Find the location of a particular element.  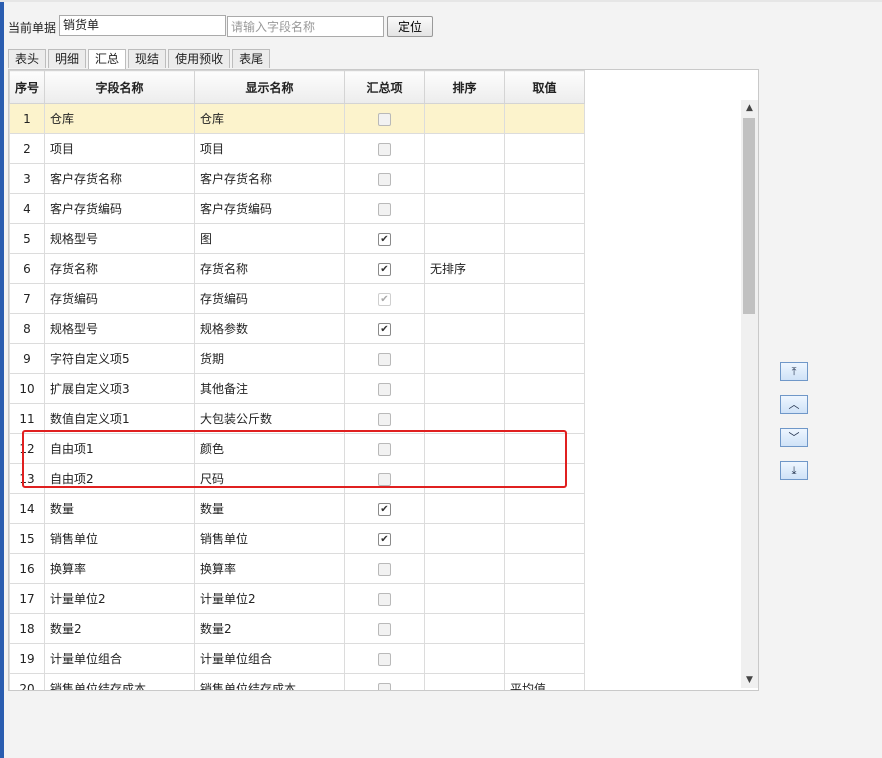

cell-display-name: 计量单位2 is located at coordinates (269, 598).